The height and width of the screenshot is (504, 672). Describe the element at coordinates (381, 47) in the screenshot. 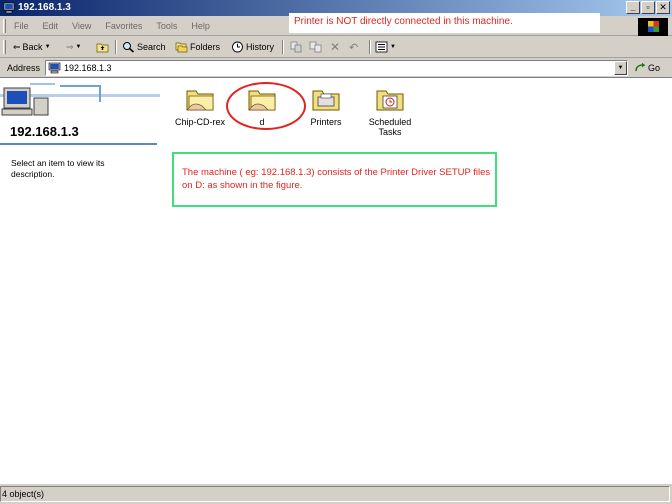

I see `views-icon` at that location.